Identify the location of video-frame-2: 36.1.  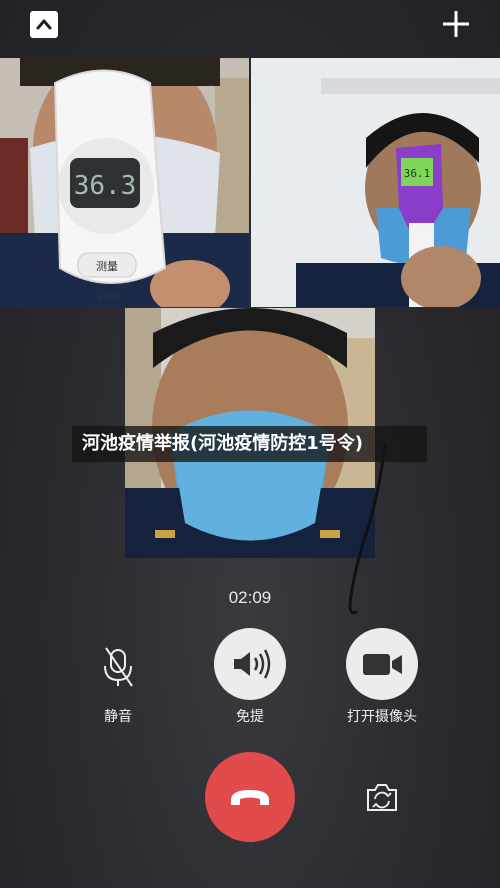
(375, 182).